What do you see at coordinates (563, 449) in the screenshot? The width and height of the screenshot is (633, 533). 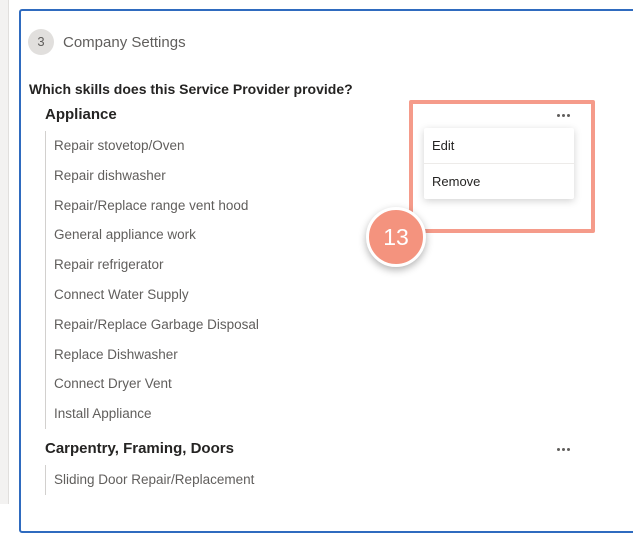 I see `more-horizontal-icon` at bounding box center [563, 449].